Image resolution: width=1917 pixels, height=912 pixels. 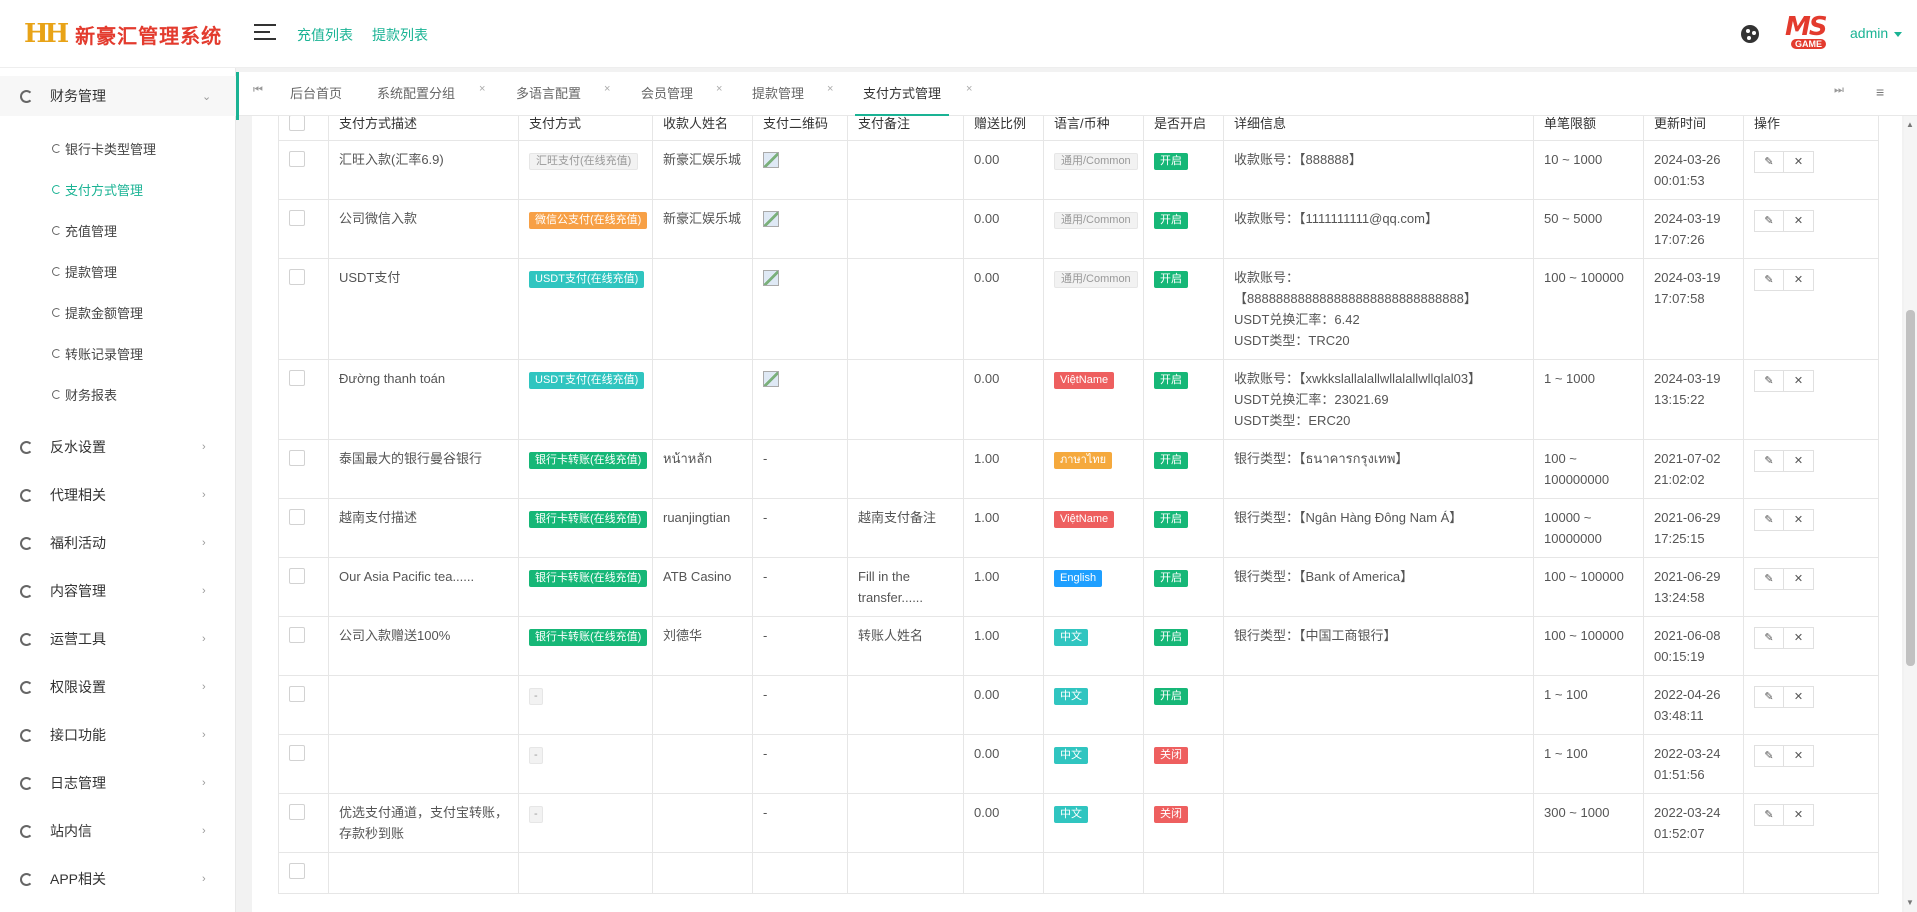 What do you see at coordinates (118, 783) in the screenshot?
I see `sidebar-group-logs: 日志管理 ›` at bounding box center [118, 783].